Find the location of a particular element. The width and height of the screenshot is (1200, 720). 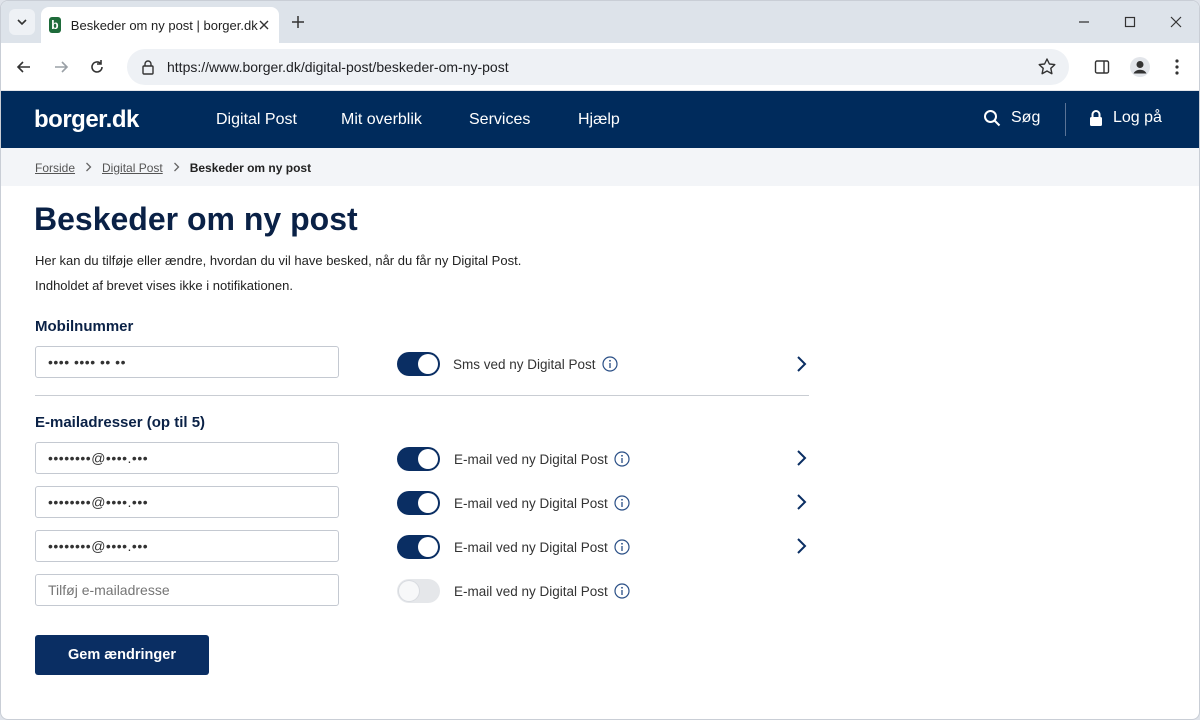

breadcrumb-bar: Forside Digital Post Beskeder om ny post is located at coordinates (600, 167).